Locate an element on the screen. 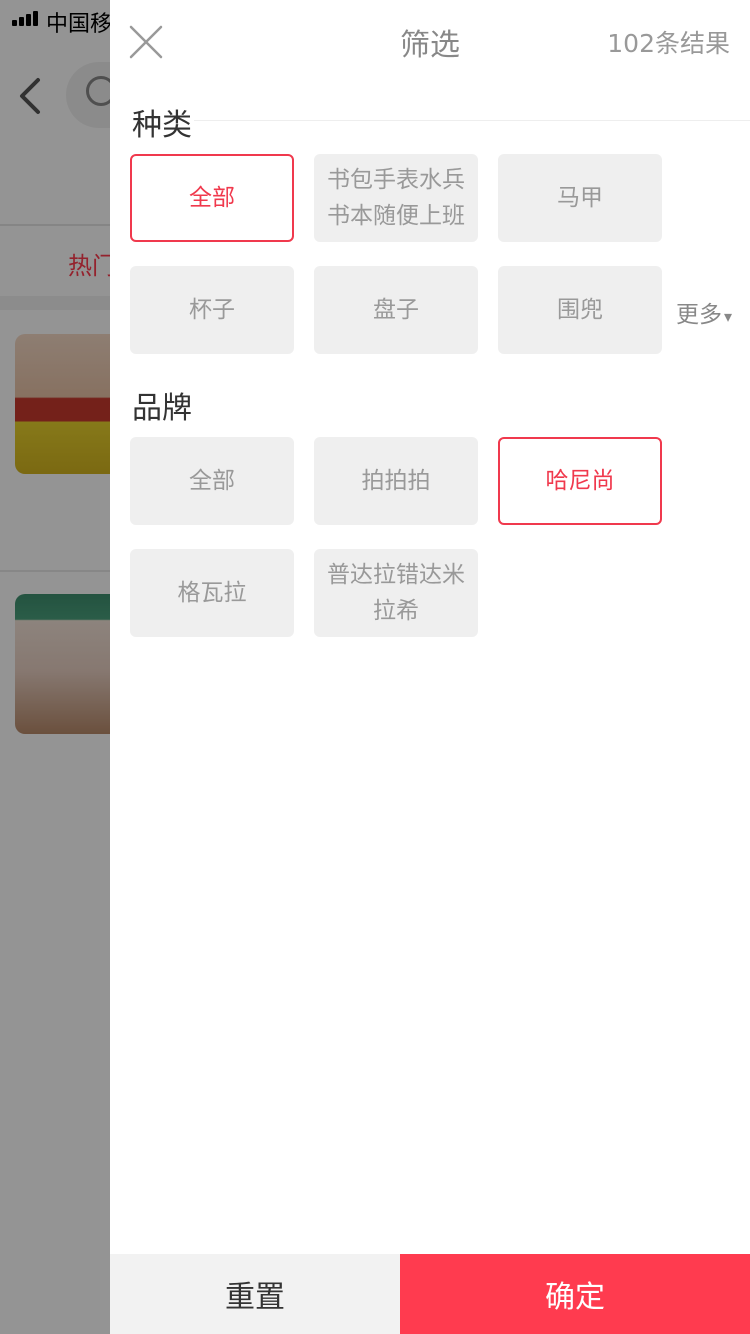 The width and height of the screenshot is (750, 1334). section-title-category: 种类 is located at coordinates (162, 125).